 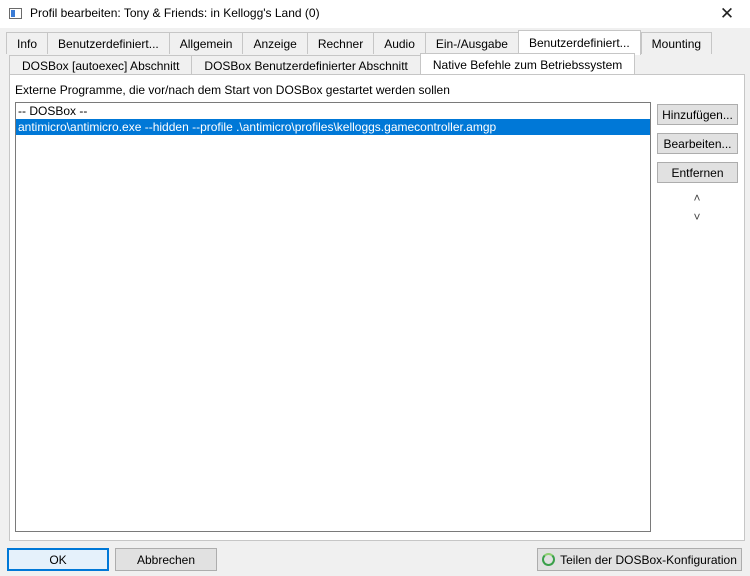 What do you see at coordinates (305, 65) in the screenshot?
I see `subtab-custom-section: DOSBox Benutzerdefinierter Abschnitt` at bounding box center [305, 65].